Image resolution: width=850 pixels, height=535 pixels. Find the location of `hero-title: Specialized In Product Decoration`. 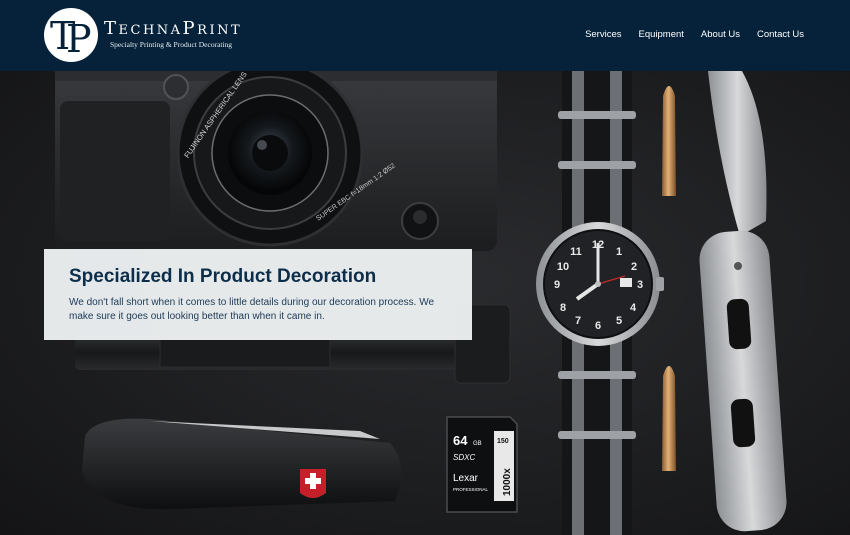

hero-title: Specialized In Product Decoration is located at coordinates (223, 276).